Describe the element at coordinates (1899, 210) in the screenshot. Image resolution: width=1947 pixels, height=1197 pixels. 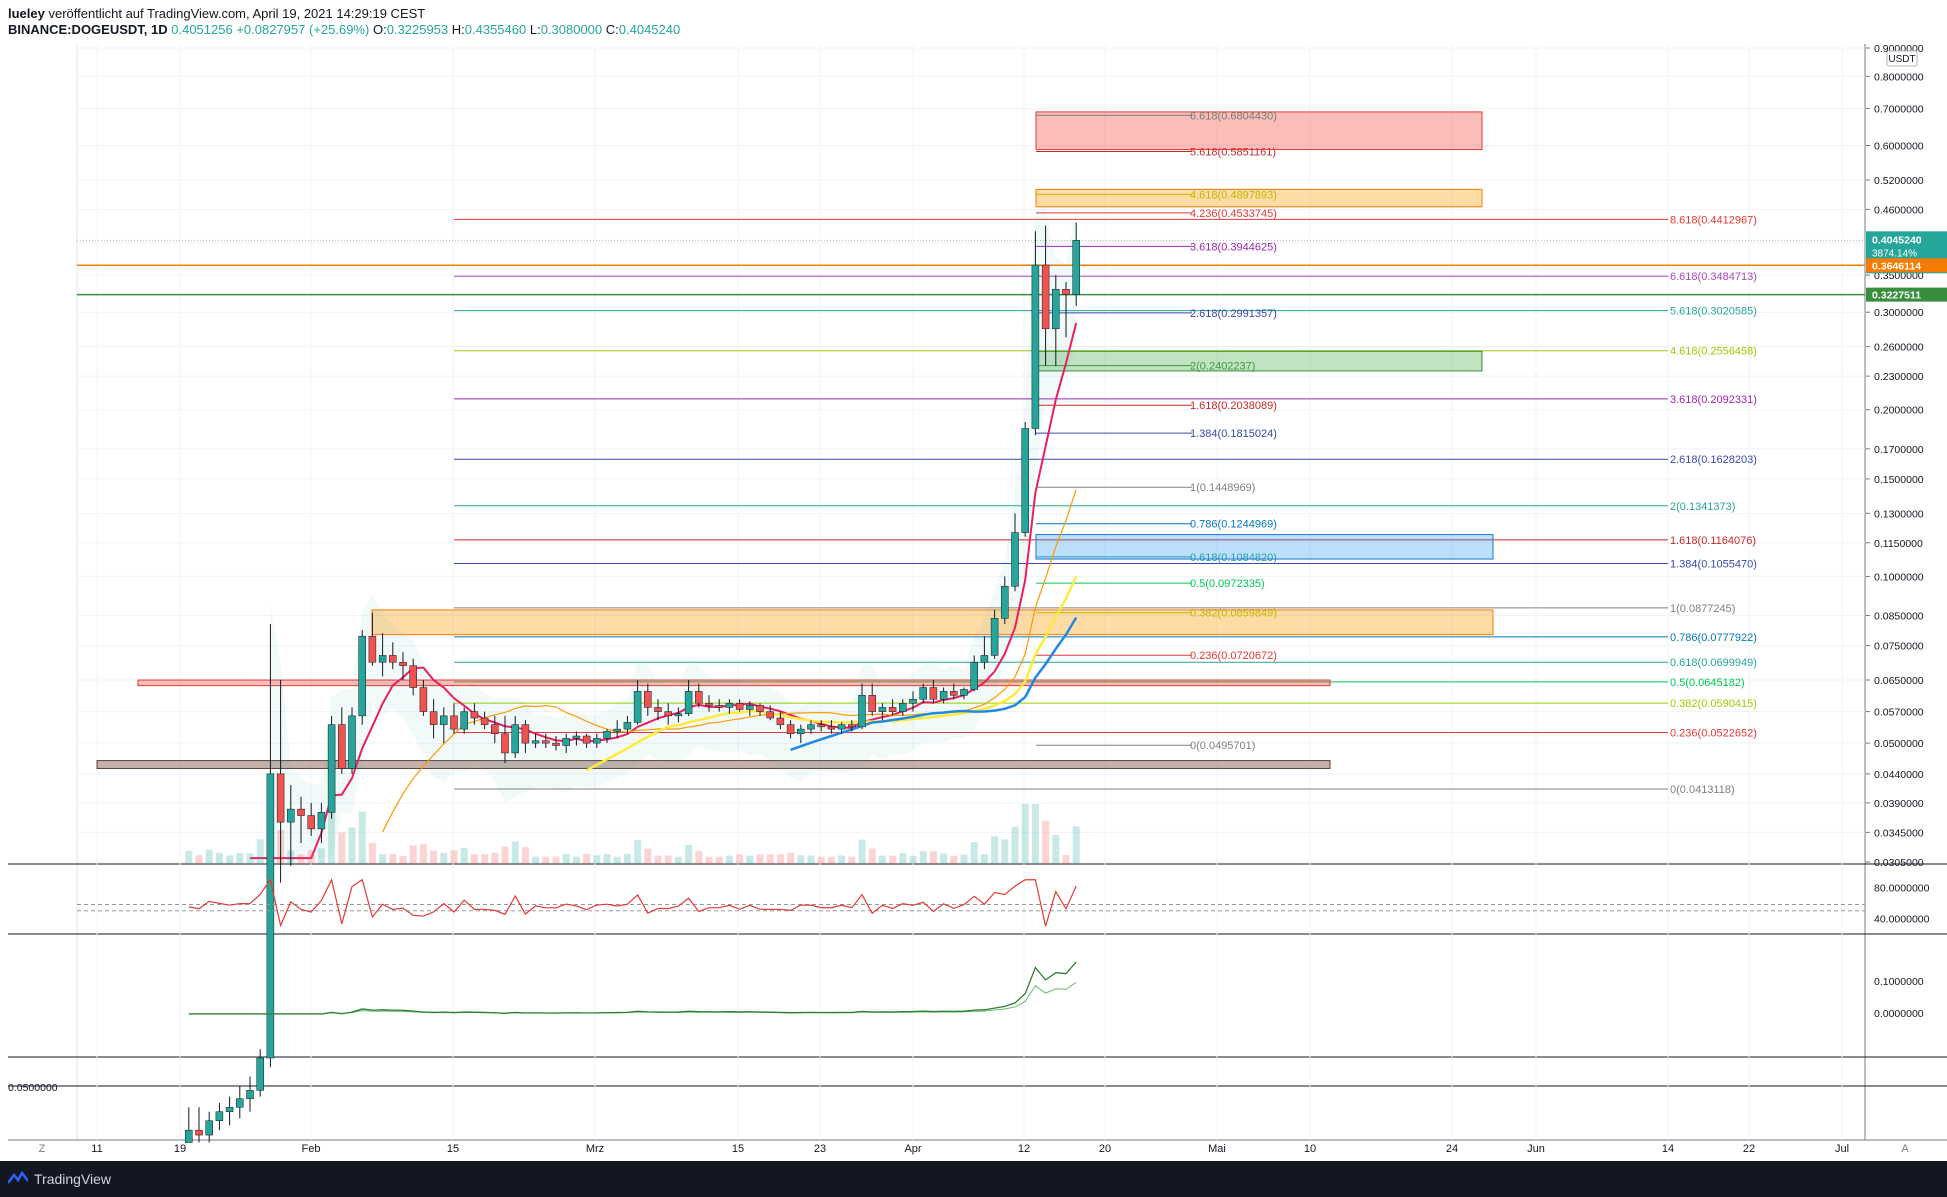
I see `price-tick-label: 0.4600000` at that location.